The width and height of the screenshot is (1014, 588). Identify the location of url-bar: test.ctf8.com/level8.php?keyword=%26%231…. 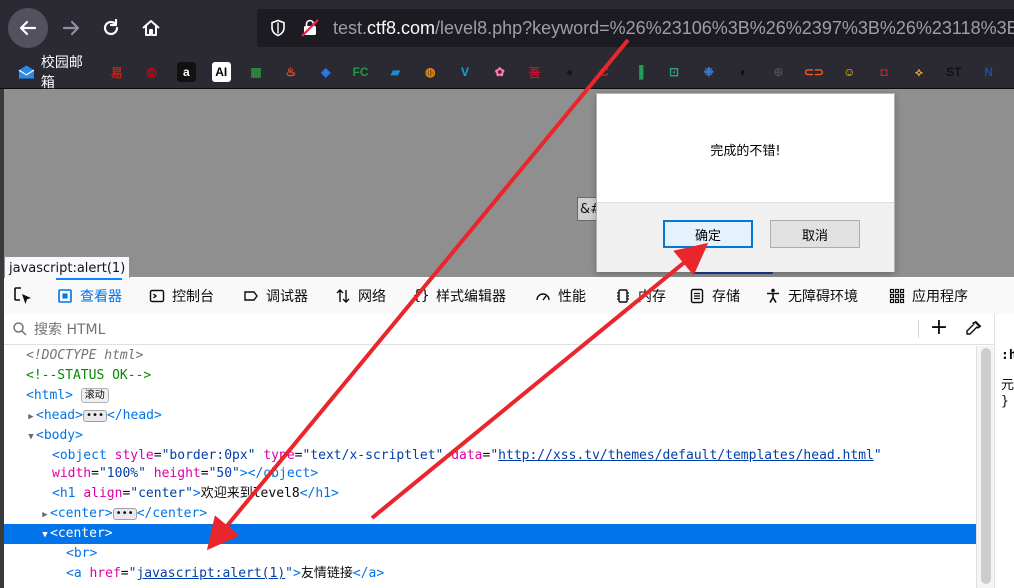
(635, 28).